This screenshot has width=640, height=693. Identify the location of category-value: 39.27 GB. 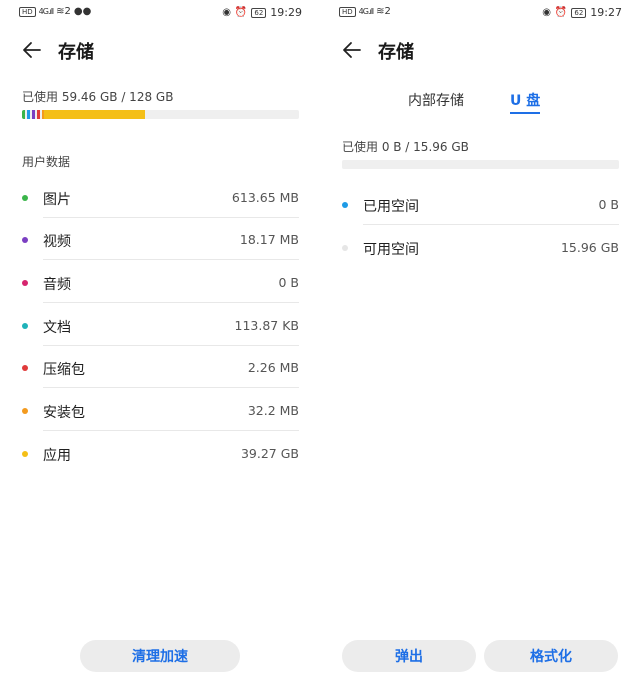
(269, 453).